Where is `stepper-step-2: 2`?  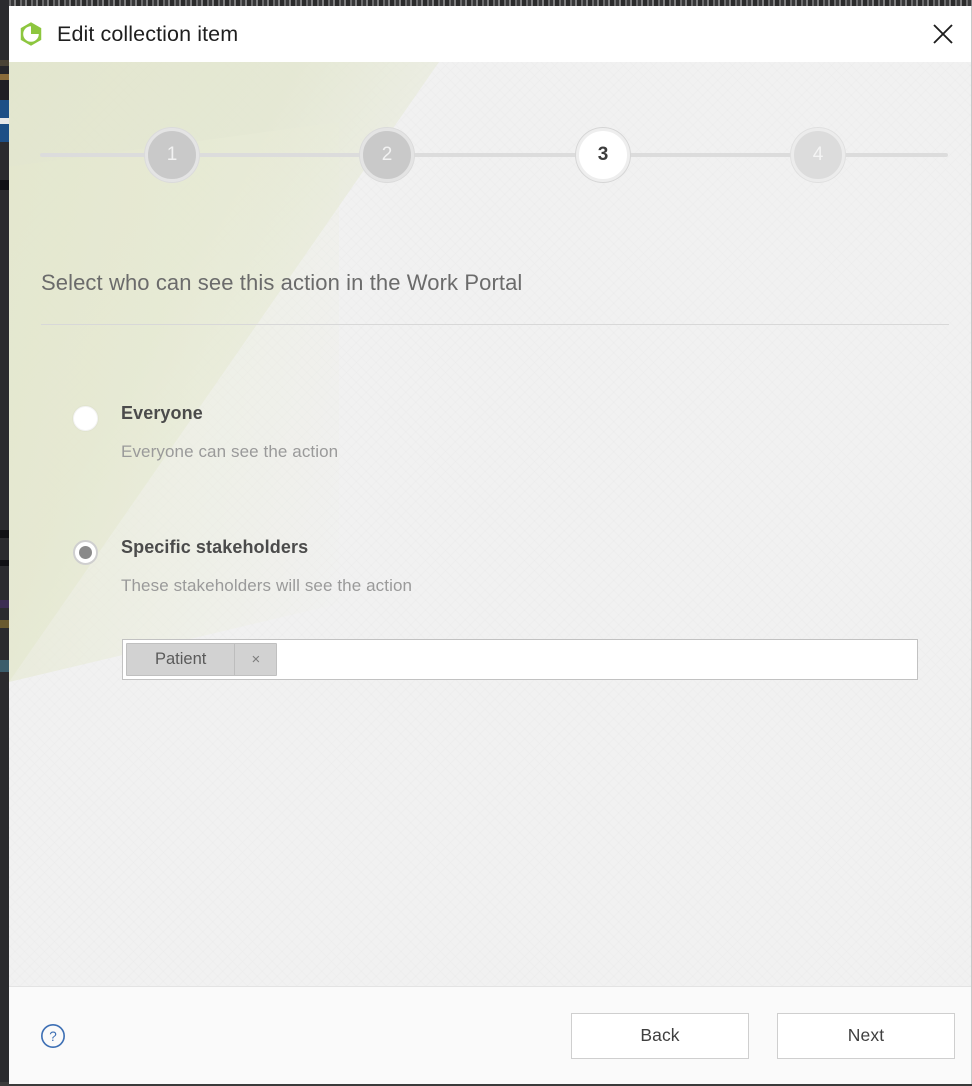
stepper-step-2: 2 is located at coordinates (387, 155).